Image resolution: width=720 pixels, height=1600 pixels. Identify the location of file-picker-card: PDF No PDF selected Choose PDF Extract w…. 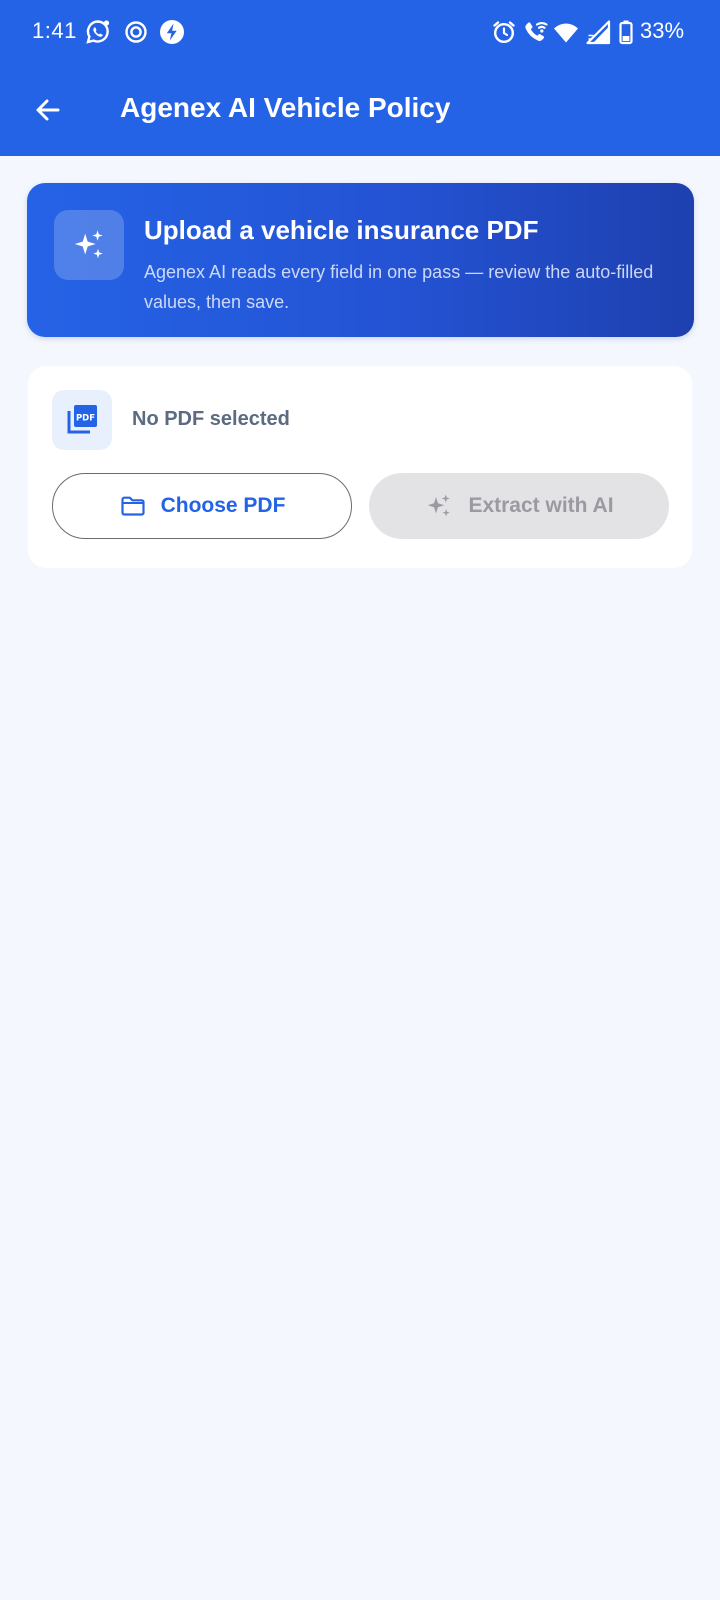
(360, 467).